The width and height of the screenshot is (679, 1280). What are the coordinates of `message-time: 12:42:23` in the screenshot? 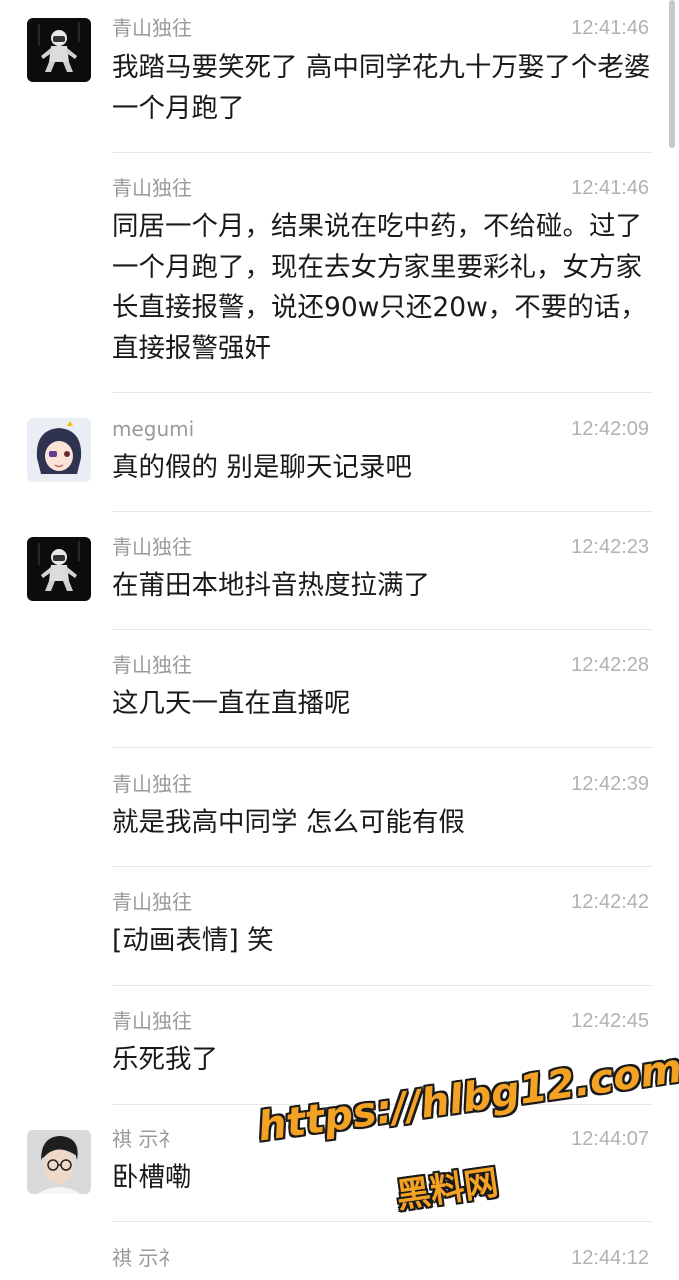 It's located at (610, 547).